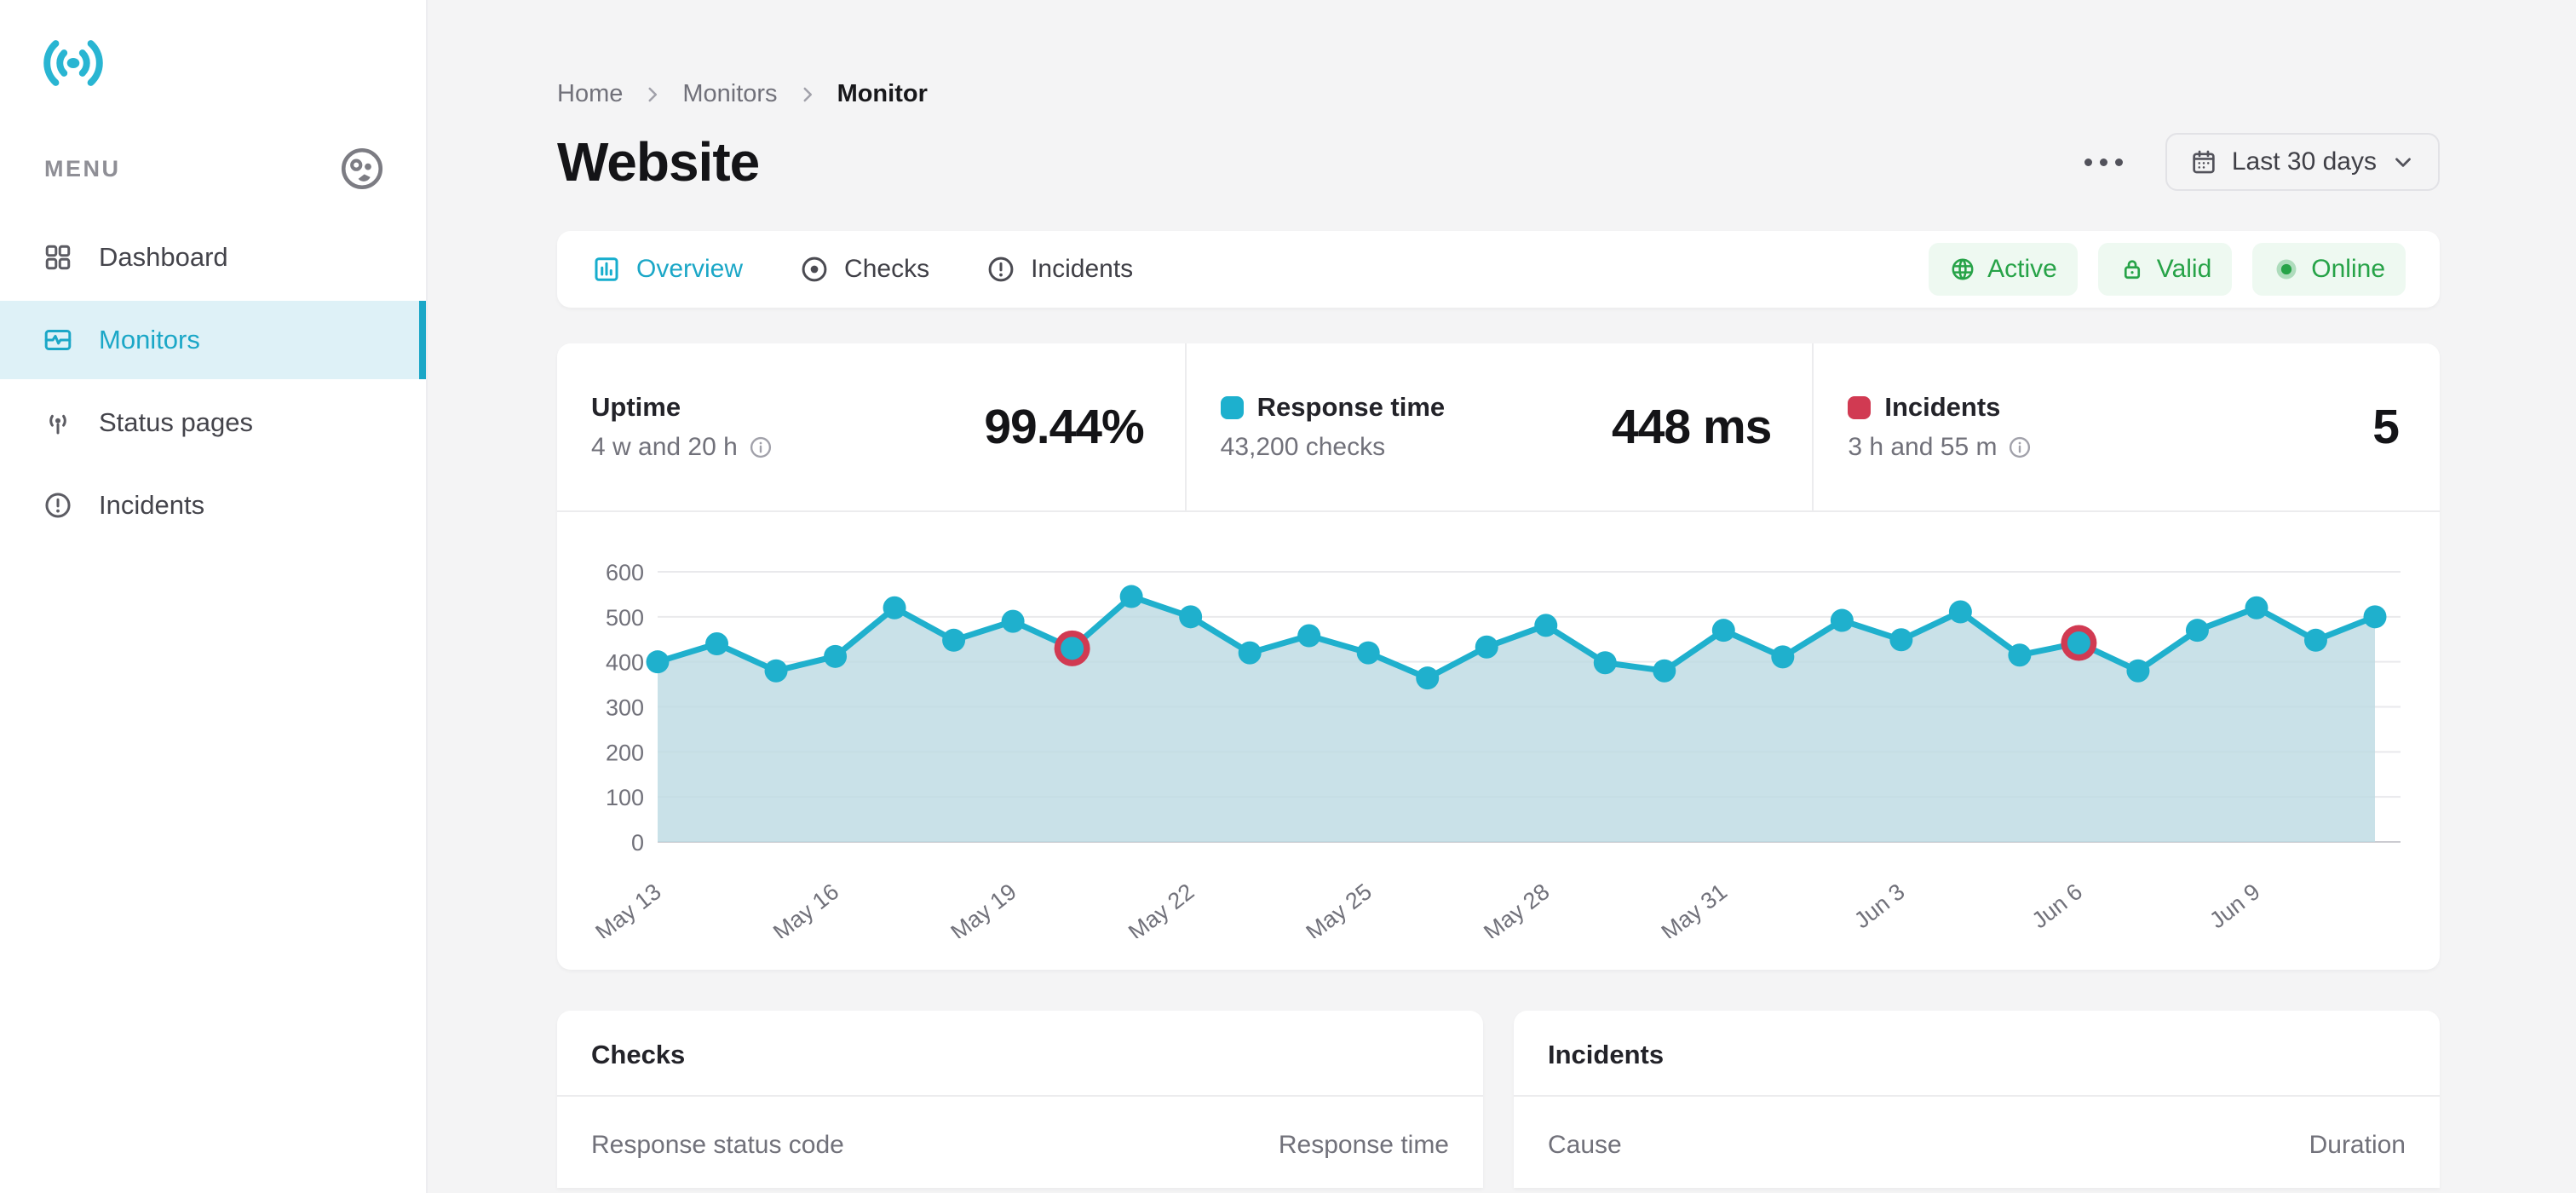 The width and height of the screenshot is (2576, 1193). What do you see at coordinates (58, 340) in the screenshot?
I see `monitor-pulse-icon` at bounding box center [58, 340].